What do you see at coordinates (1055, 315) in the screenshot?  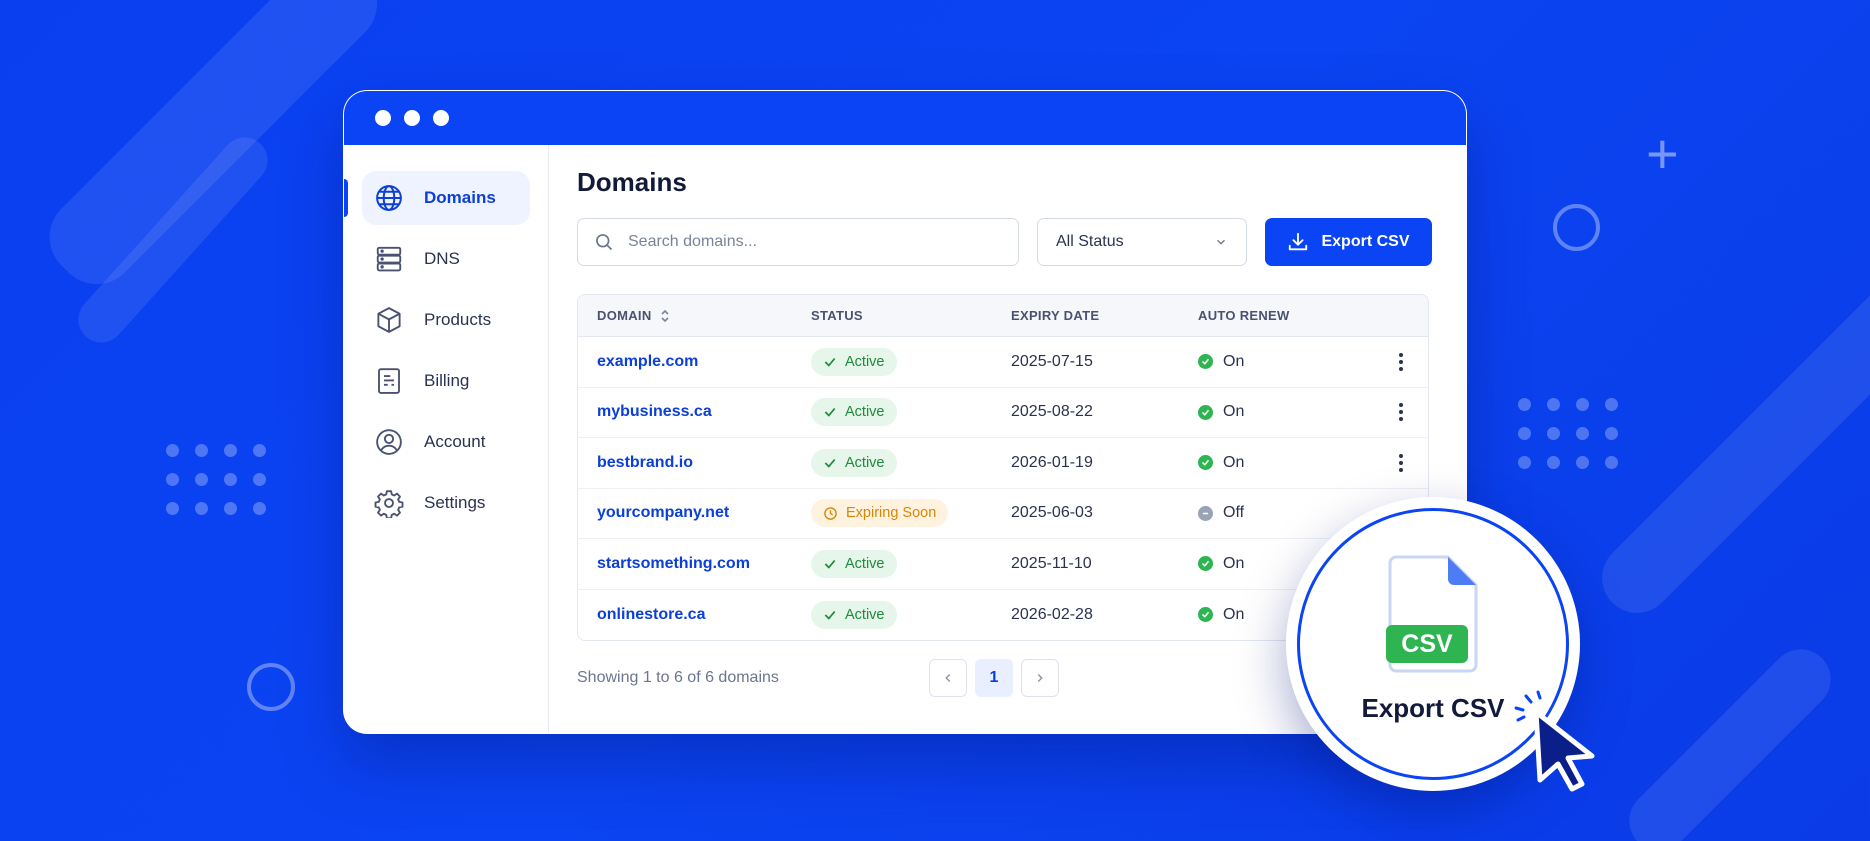 I see `column-header-expiry: EXPIRY DATE` at bounding box center [1055, 315].